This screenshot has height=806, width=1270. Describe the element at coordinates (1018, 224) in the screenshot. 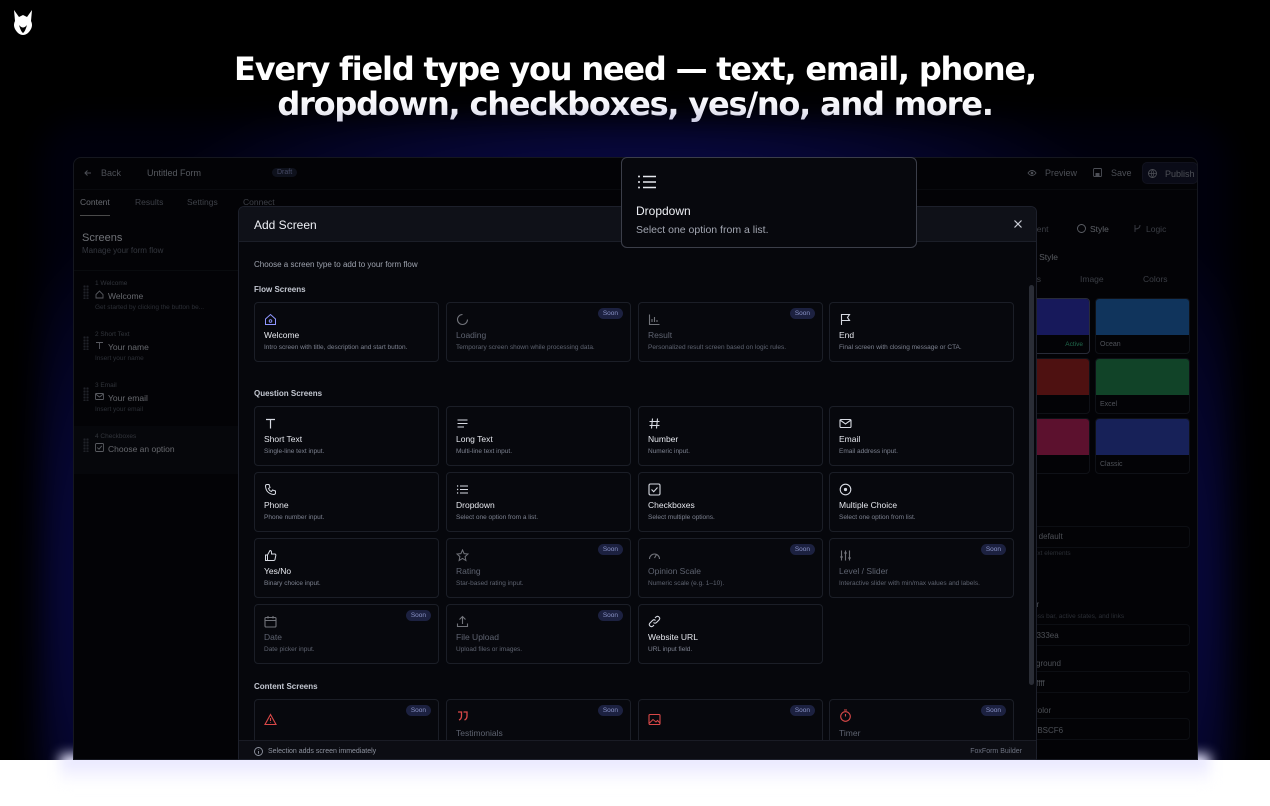

I see `close-icon` at that location.